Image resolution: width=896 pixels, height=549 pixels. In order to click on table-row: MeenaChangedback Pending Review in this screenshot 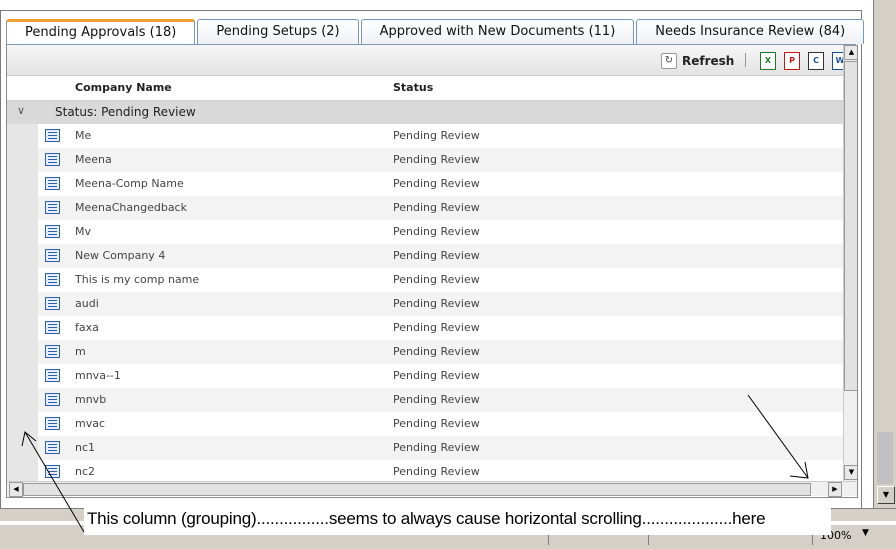, I will do `click(425, 208)`.